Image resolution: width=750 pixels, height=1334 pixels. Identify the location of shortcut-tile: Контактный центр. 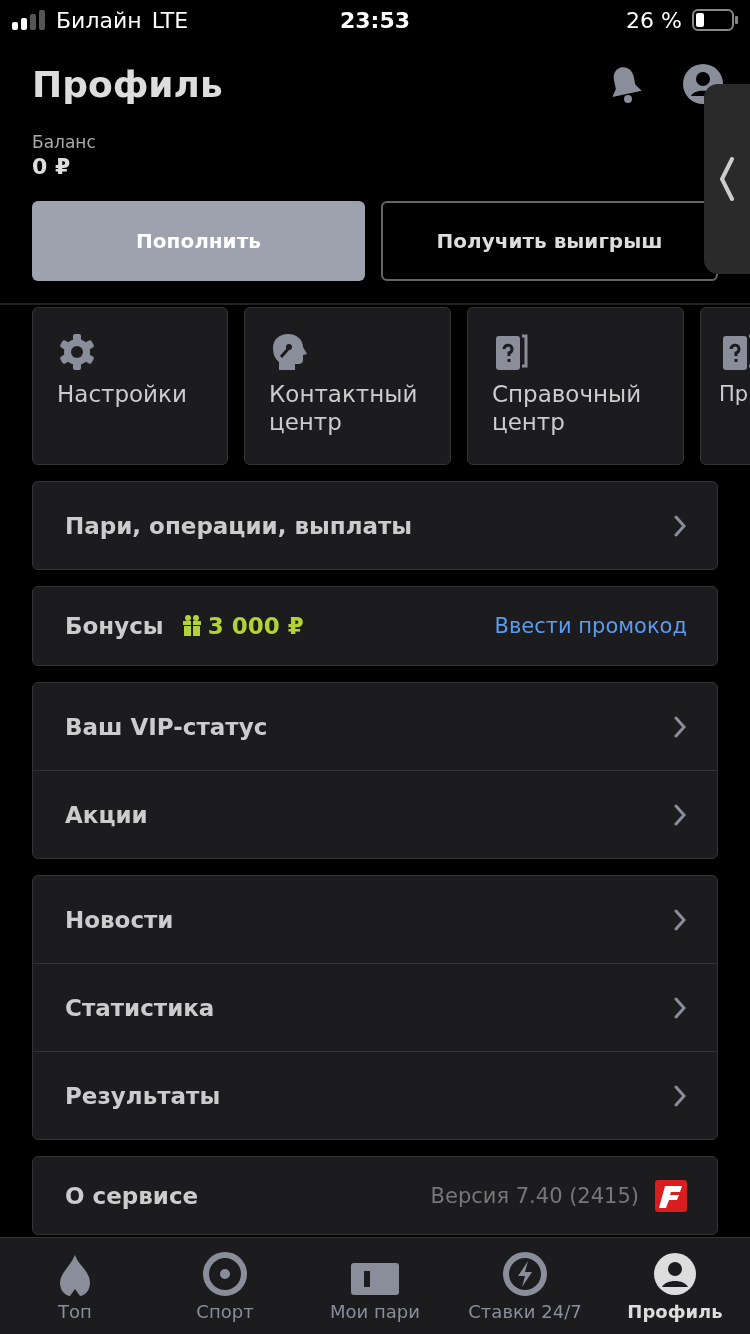
(347, 386).